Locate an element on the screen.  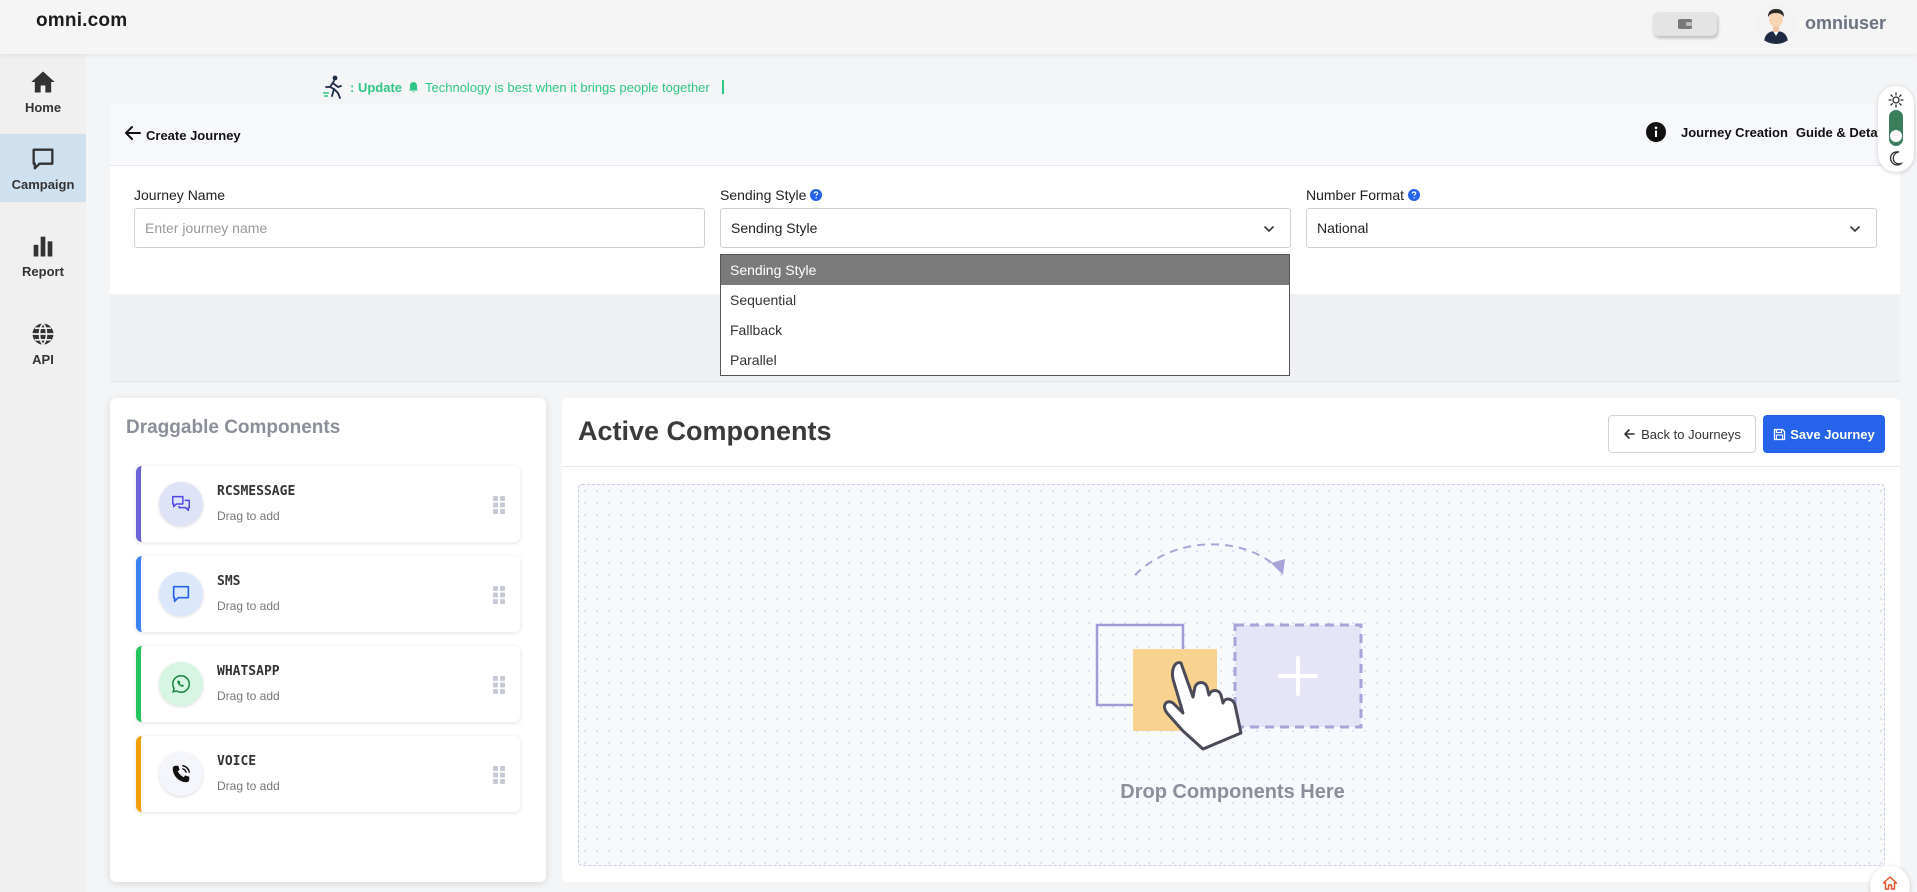
whatsapp-icon is located at coordinates (181, 684).